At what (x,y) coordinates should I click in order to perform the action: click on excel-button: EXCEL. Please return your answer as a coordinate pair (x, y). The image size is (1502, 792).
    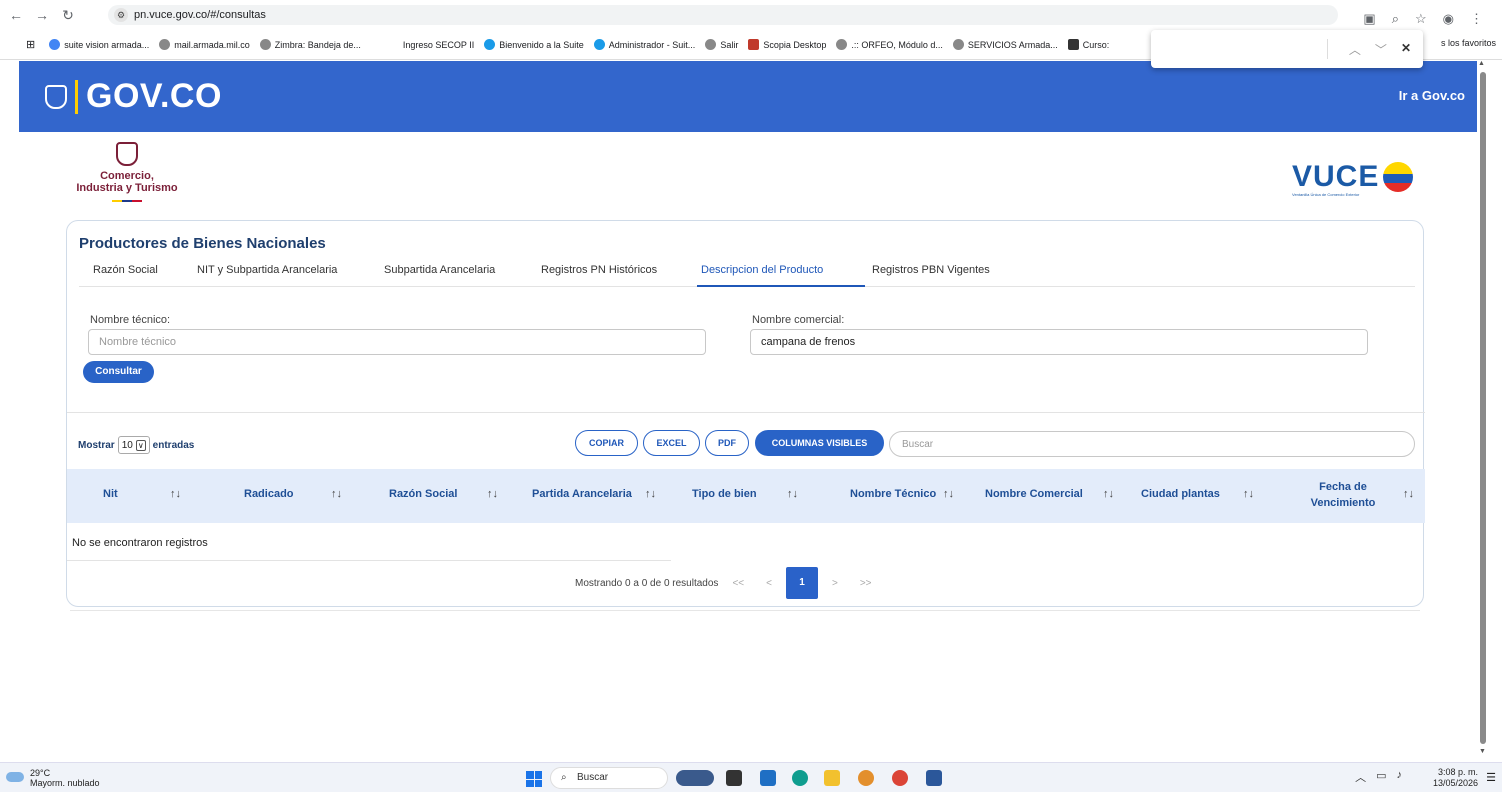
    Looking at the image, I should click on (671, 443).